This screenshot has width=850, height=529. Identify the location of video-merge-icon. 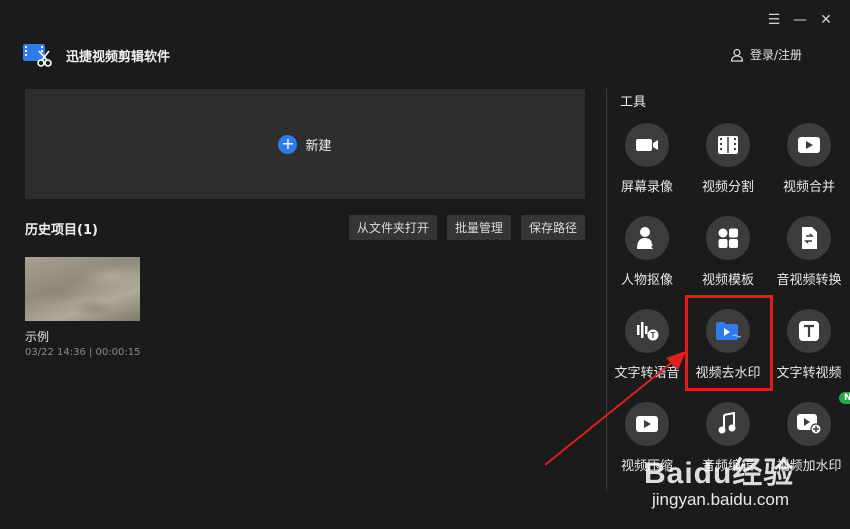
(809, 145).